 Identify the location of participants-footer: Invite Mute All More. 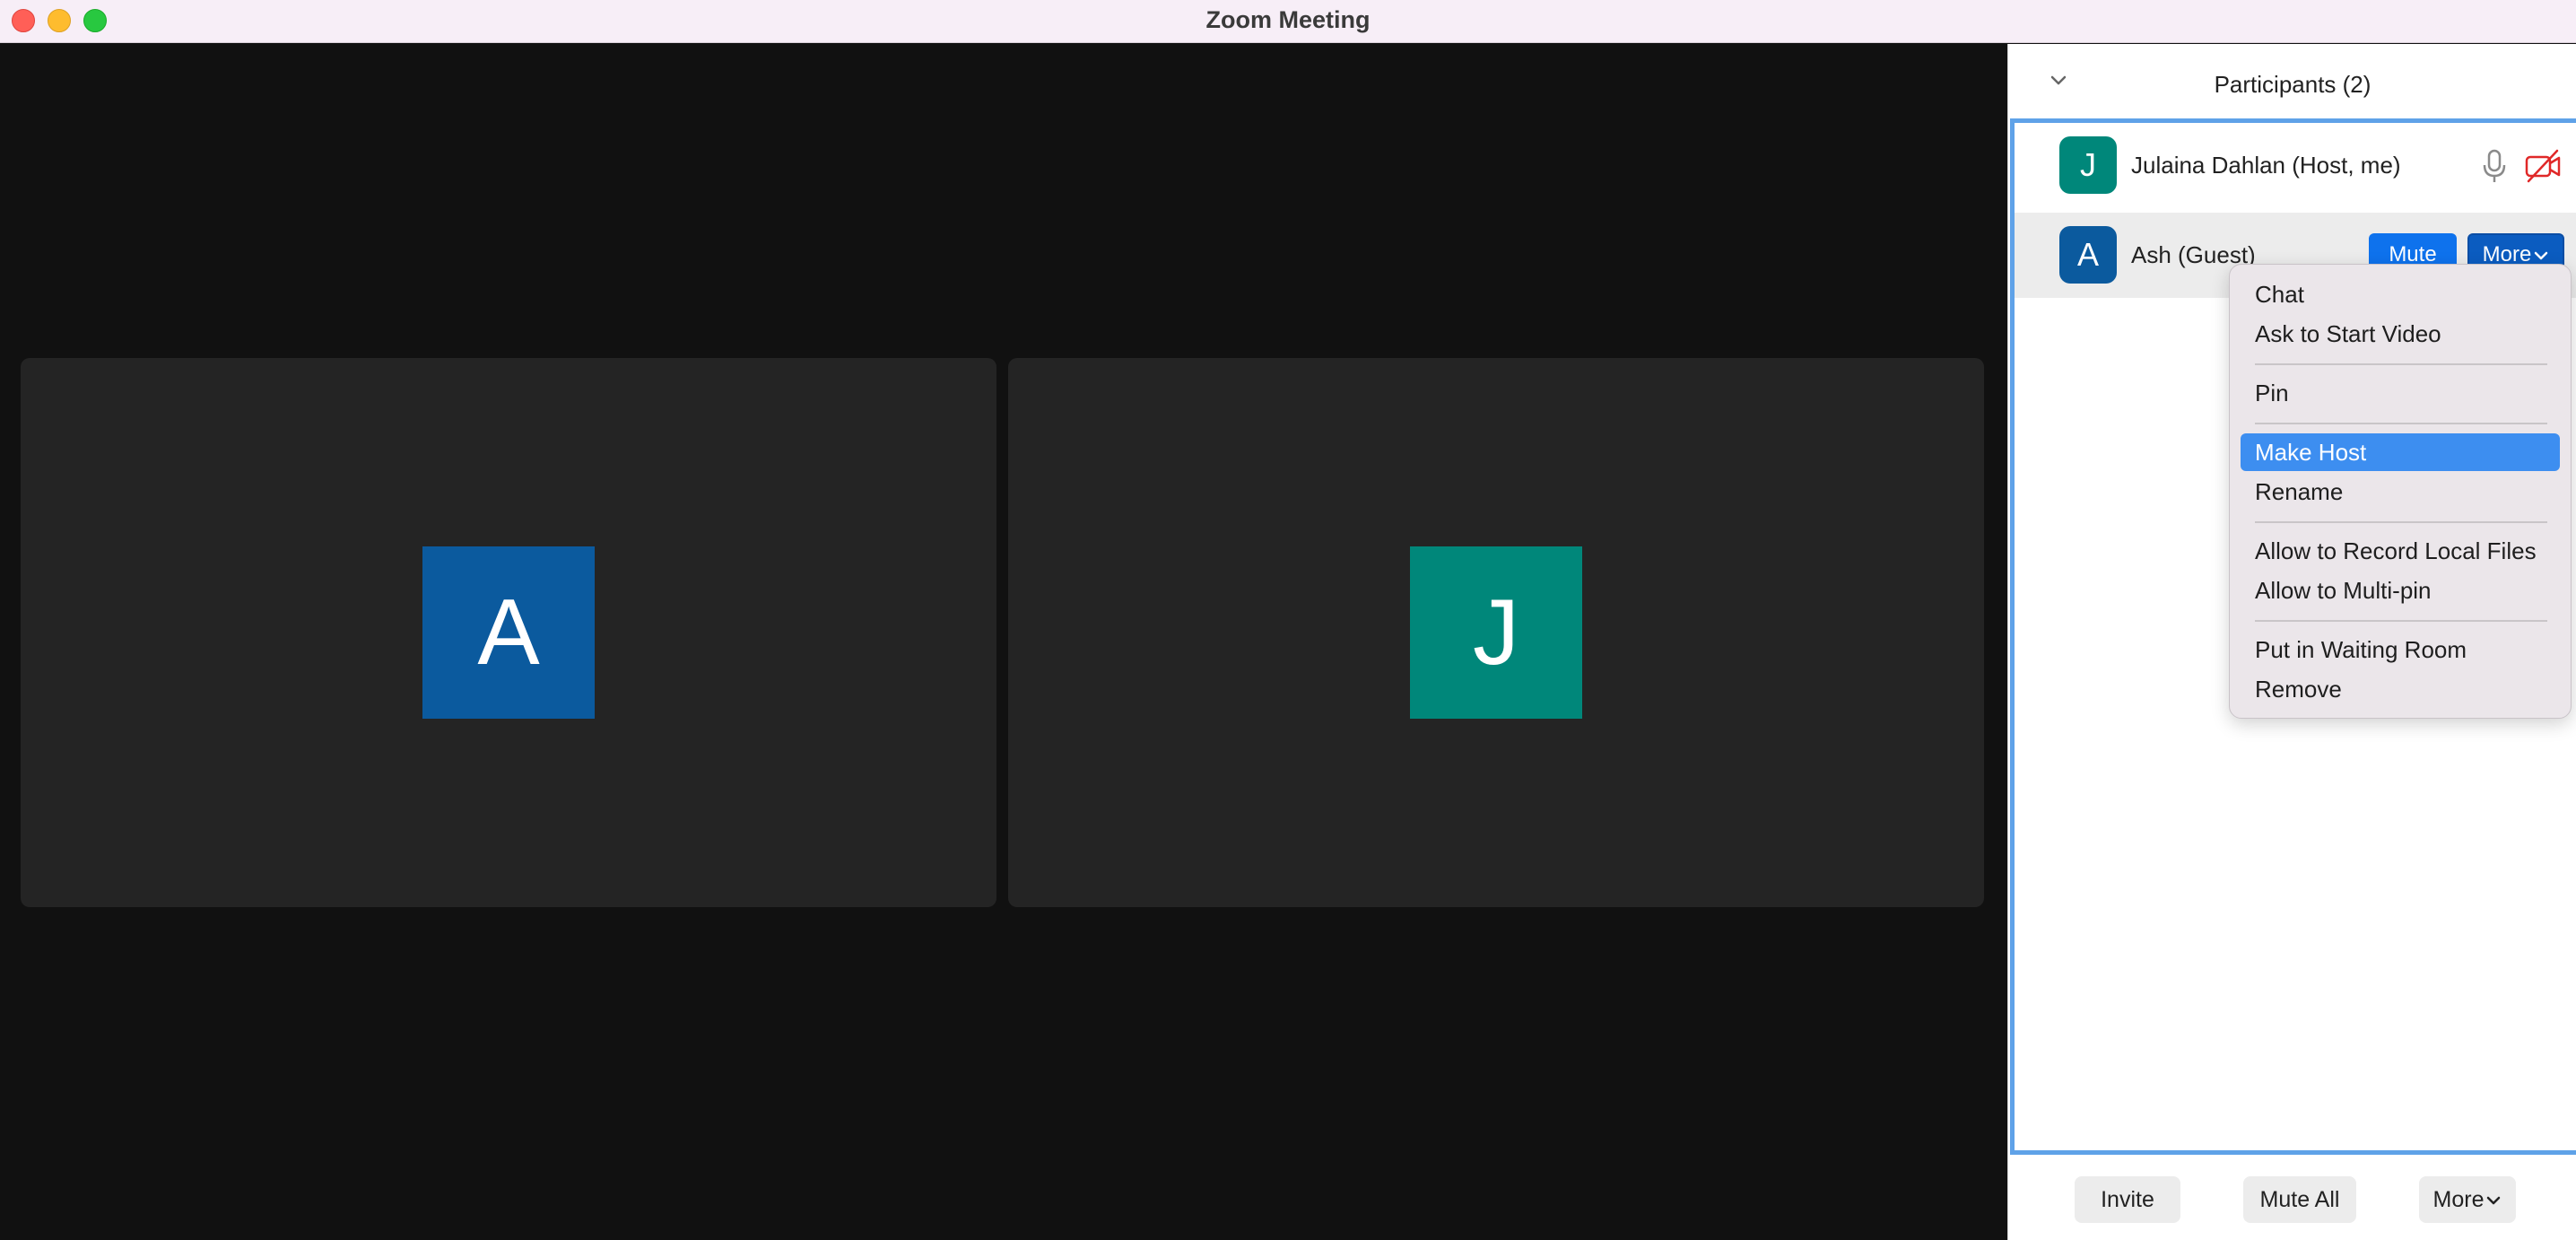
(2292, 1197).